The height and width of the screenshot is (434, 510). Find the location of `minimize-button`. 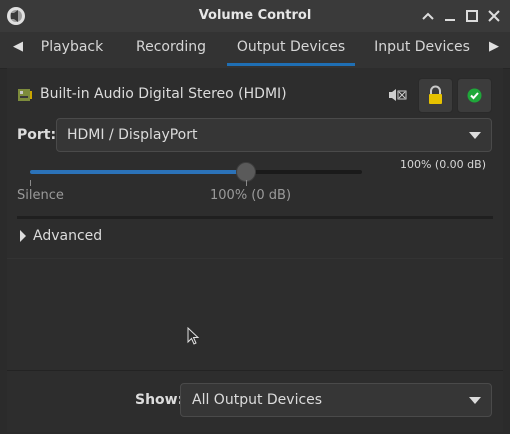

minimize-button is located at coordinates (450, 16).